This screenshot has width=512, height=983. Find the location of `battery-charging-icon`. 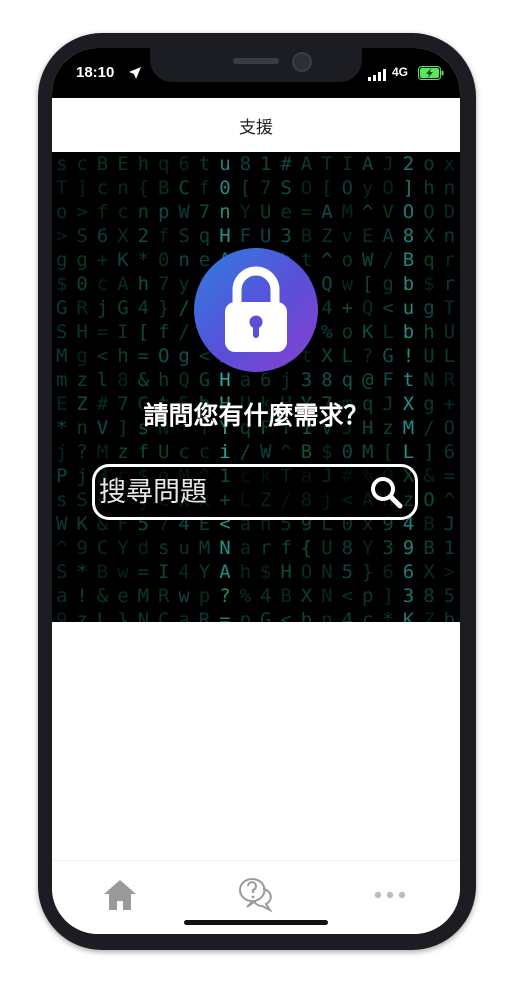

battery-charging-icon is located at coordinates (431, 73).